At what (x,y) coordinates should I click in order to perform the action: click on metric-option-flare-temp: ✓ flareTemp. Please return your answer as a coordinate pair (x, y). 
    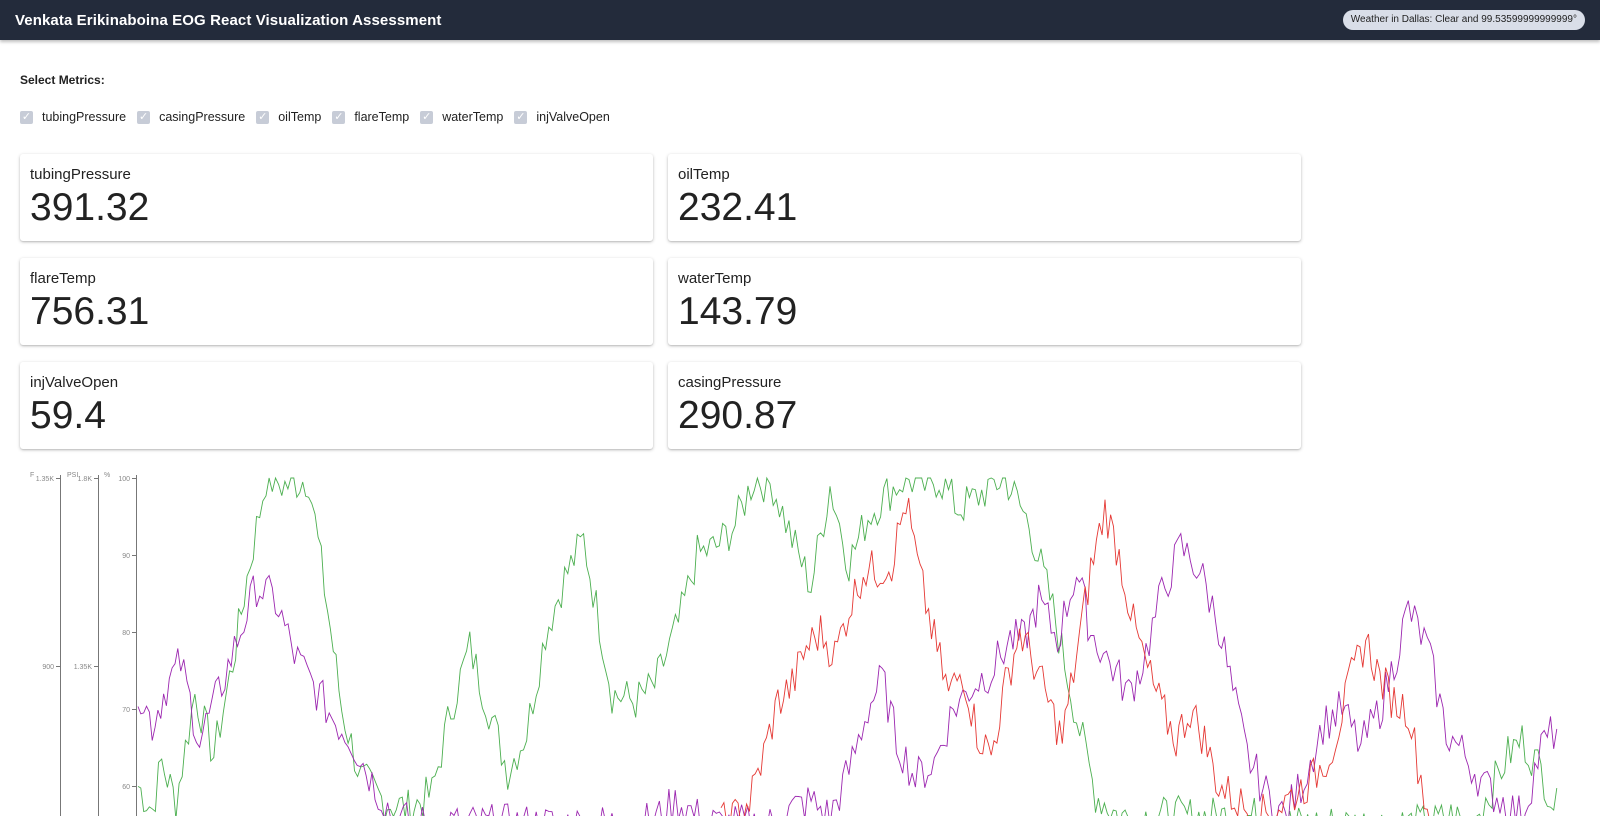
    Looking at the image, I should click on (370, 117).